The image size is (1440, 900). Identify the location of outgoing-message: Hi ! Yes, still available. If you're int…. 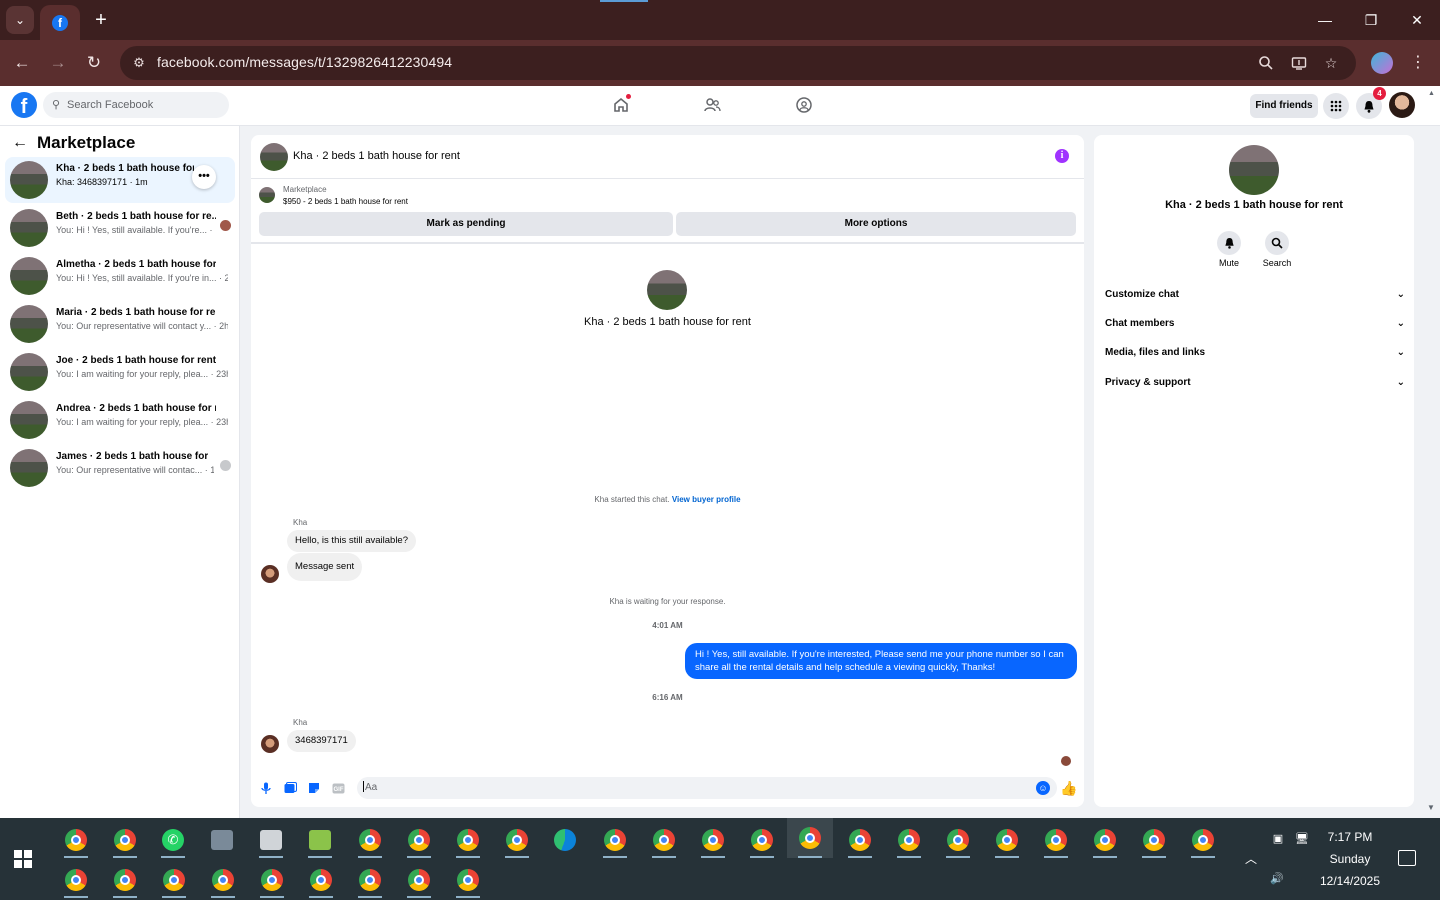
(881, 661).